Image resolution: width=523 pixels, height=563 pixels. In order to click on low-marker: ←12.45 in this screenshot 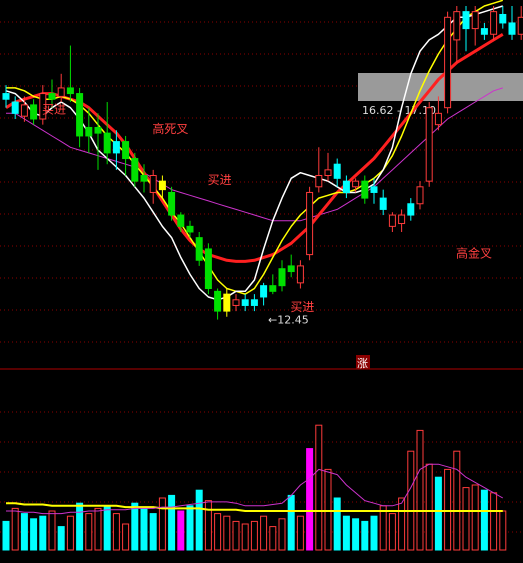, I will do `click(288, 320)`.